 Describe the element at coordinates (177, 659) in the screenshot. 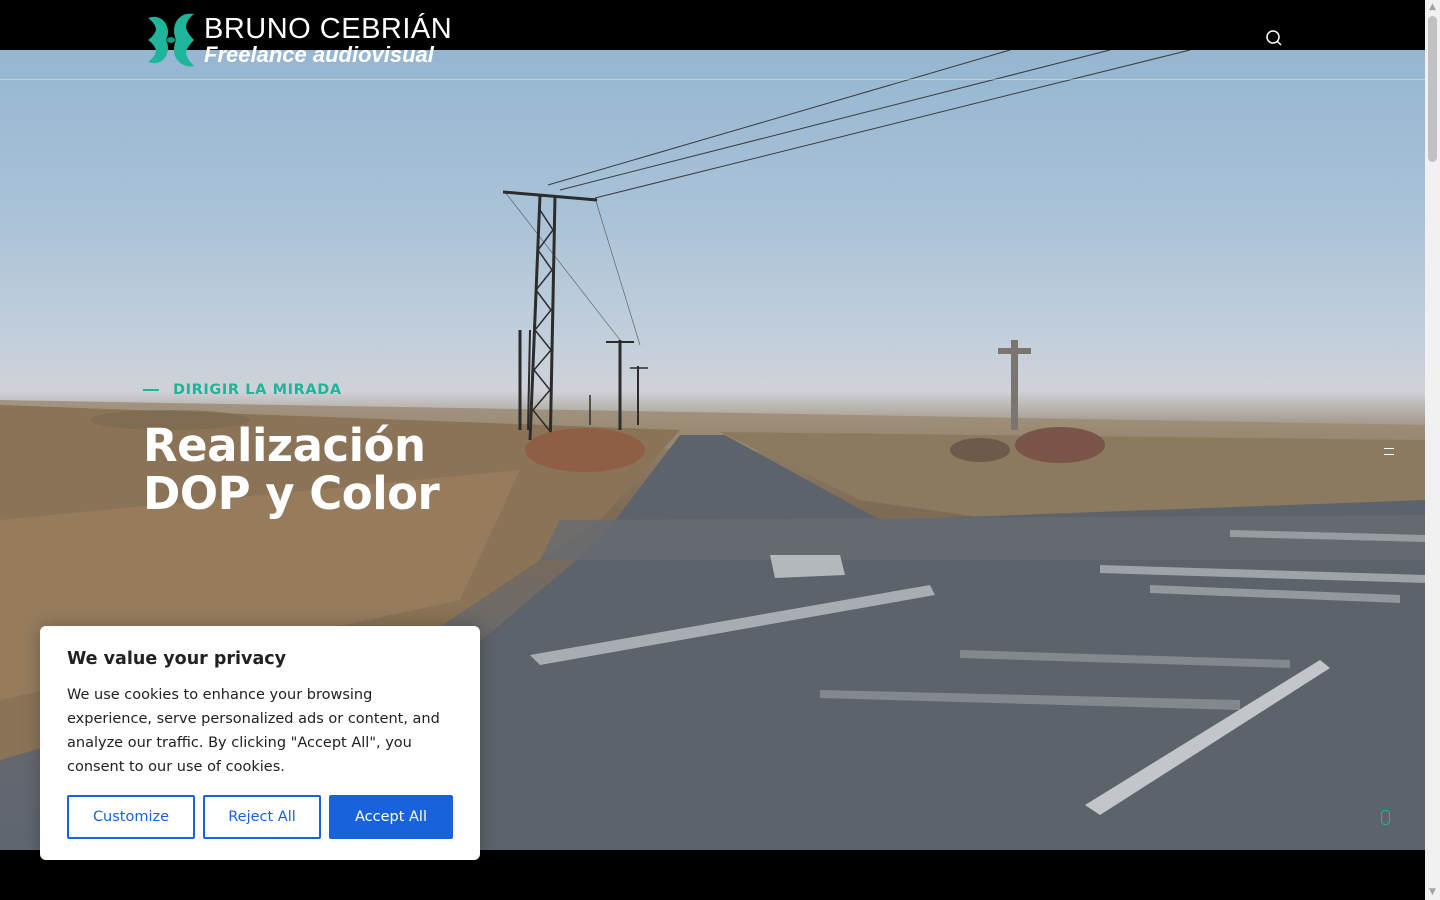

I see `cookie-title: We value your privacy` at that location.